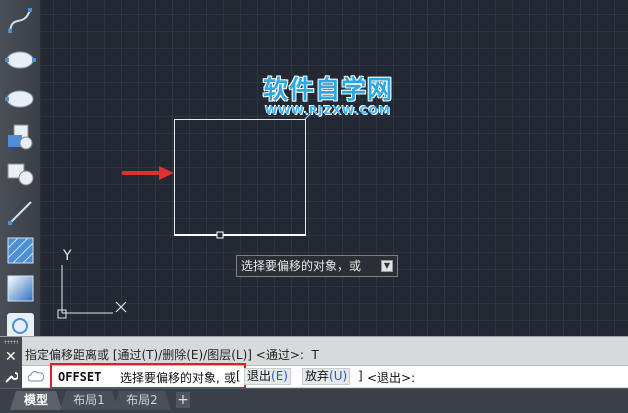 Image resolution: width=628 pixels, height=413 pixels. I want to click on watermark: 软件自学网 WWW.RJZXW.COM, so click(328, 93).